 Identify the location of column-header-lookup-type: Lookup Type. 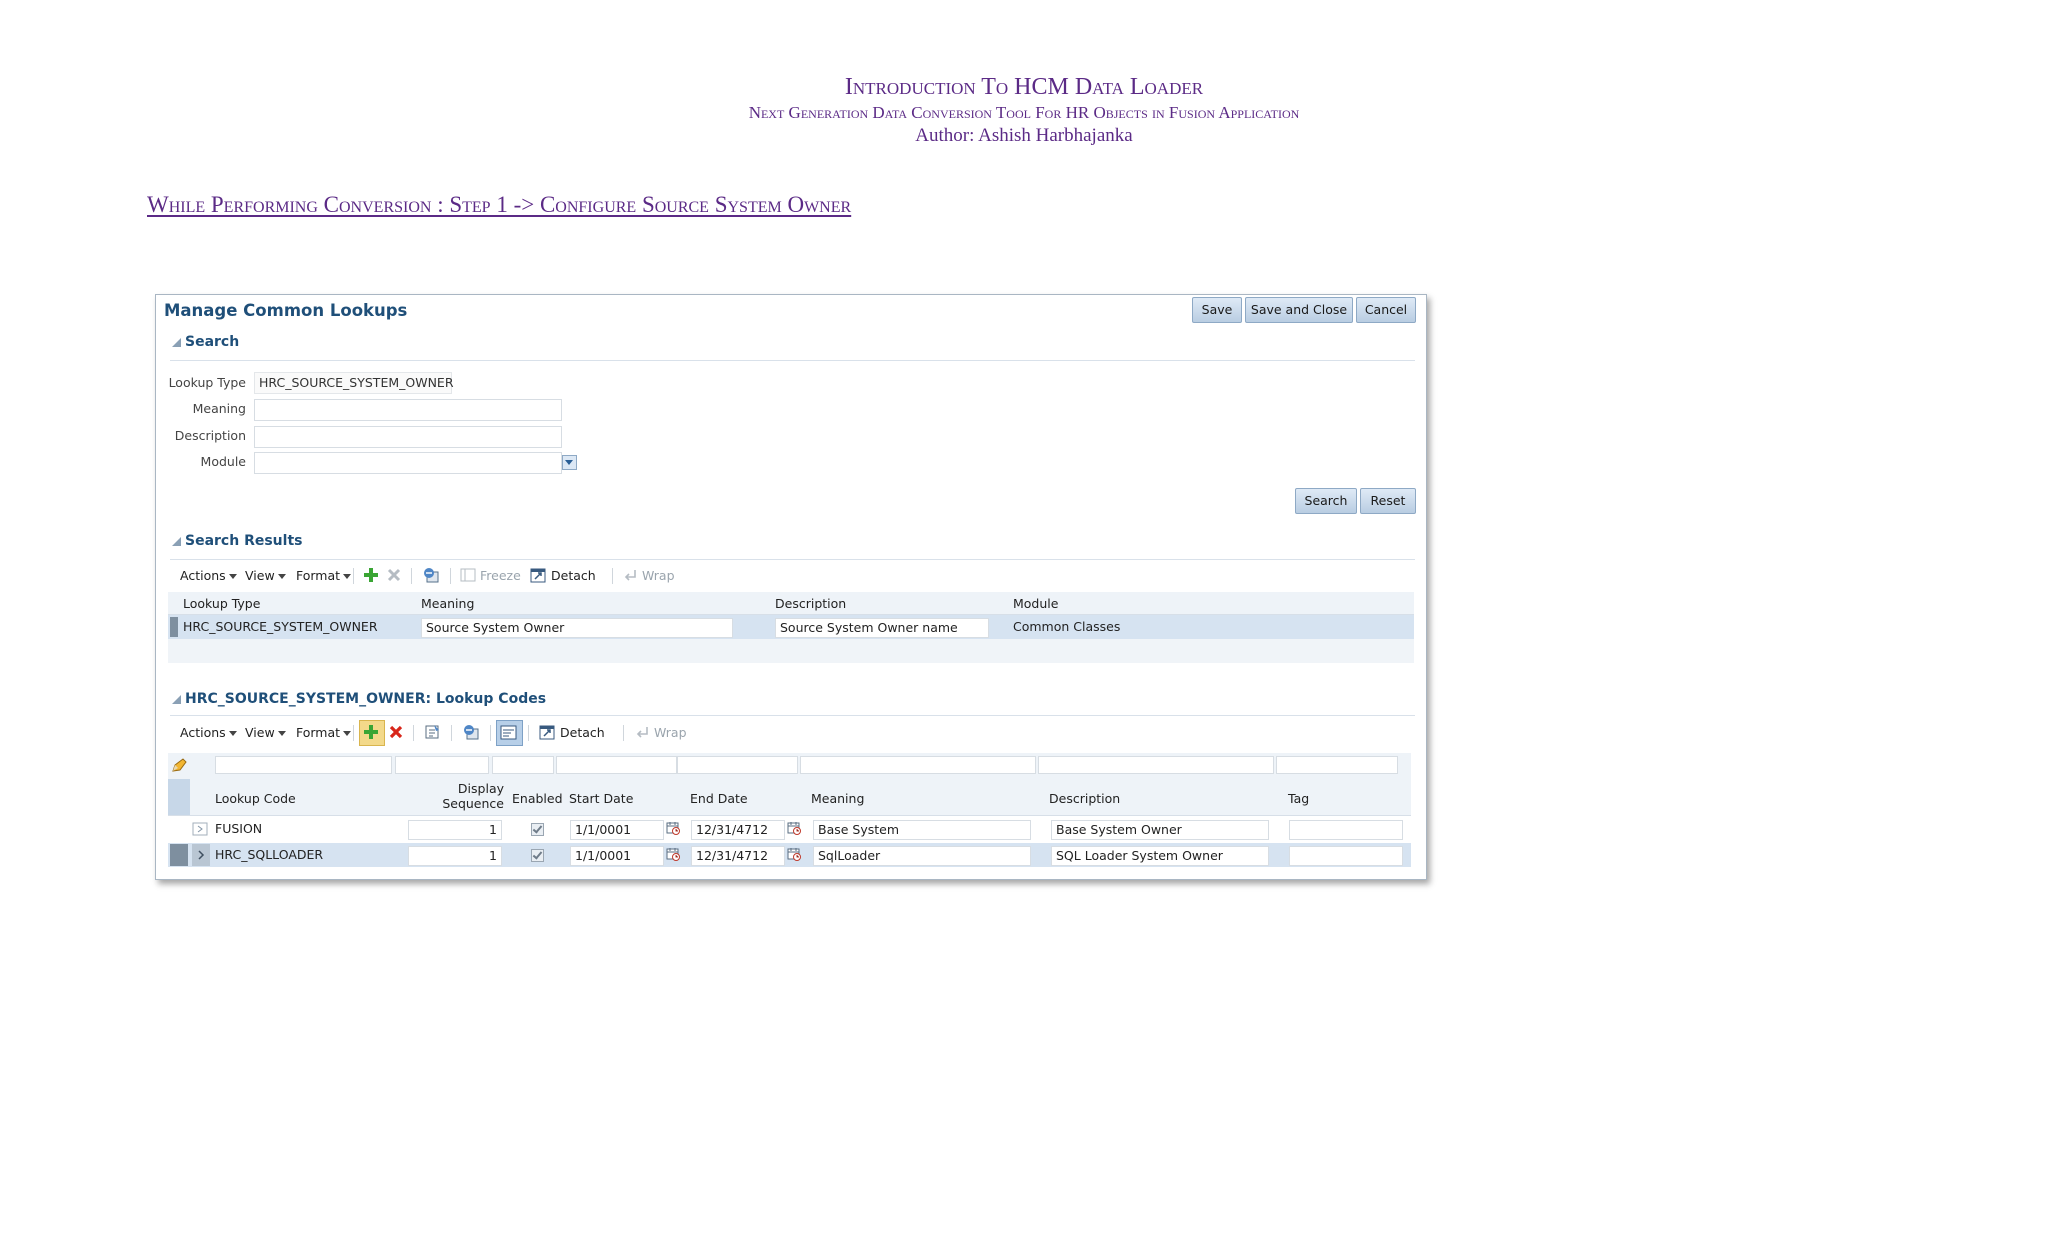
(221, 603).